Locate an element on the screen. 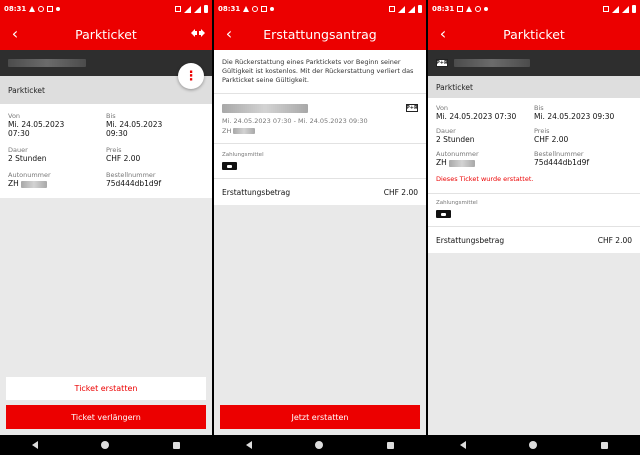 The width and height of the screenshot is (640, 455). extend-ticket-button: Ticket verlängern is located at coordinates (106, 417).